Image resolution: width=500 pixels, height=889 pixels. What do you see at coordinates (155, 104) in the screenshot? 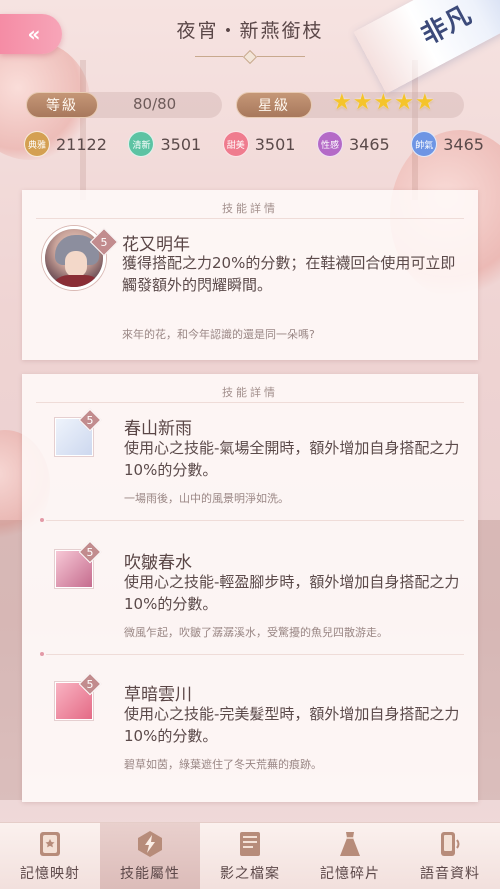
I see `level-value: 80/80` at bounding box center [155, 104].